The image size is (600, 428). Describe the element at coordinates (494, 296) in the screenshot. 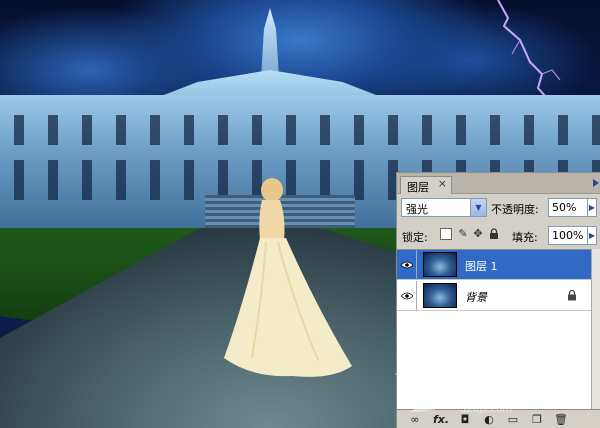

I see `layer-row-background: 背景` at that location.